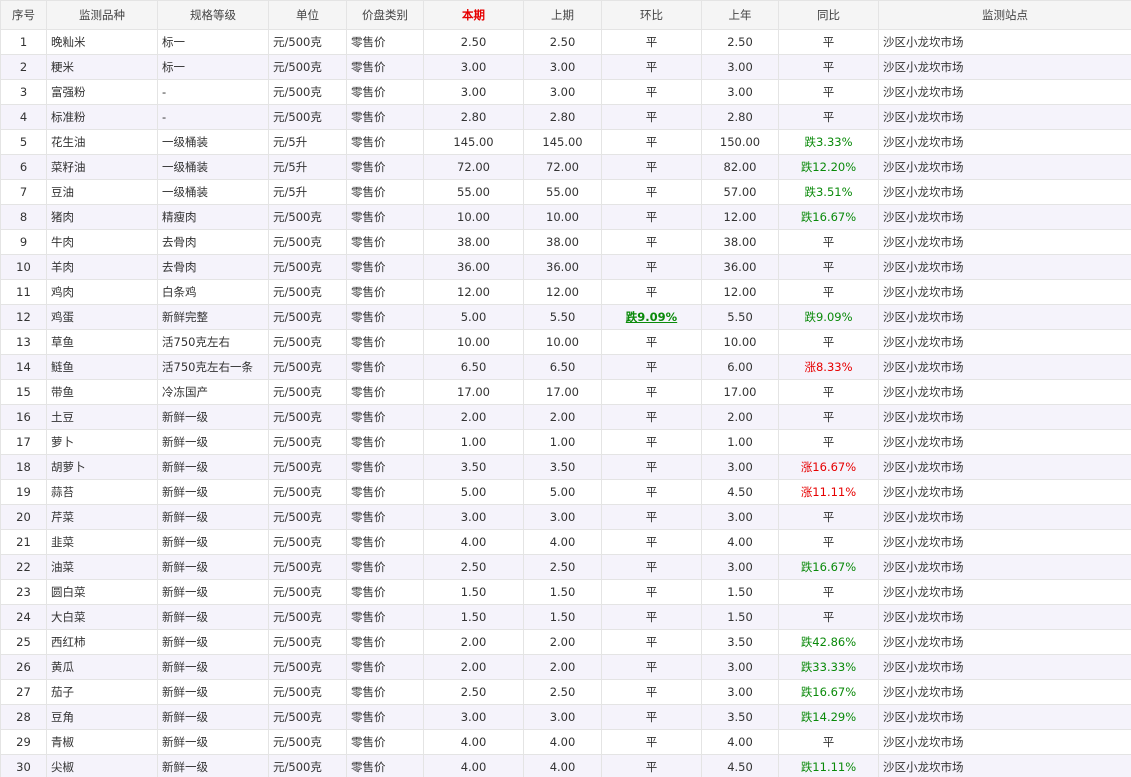 The height and width of the screenshot is (777, 1131). I want to click on header-yoy: 同比, so click(828, 15).